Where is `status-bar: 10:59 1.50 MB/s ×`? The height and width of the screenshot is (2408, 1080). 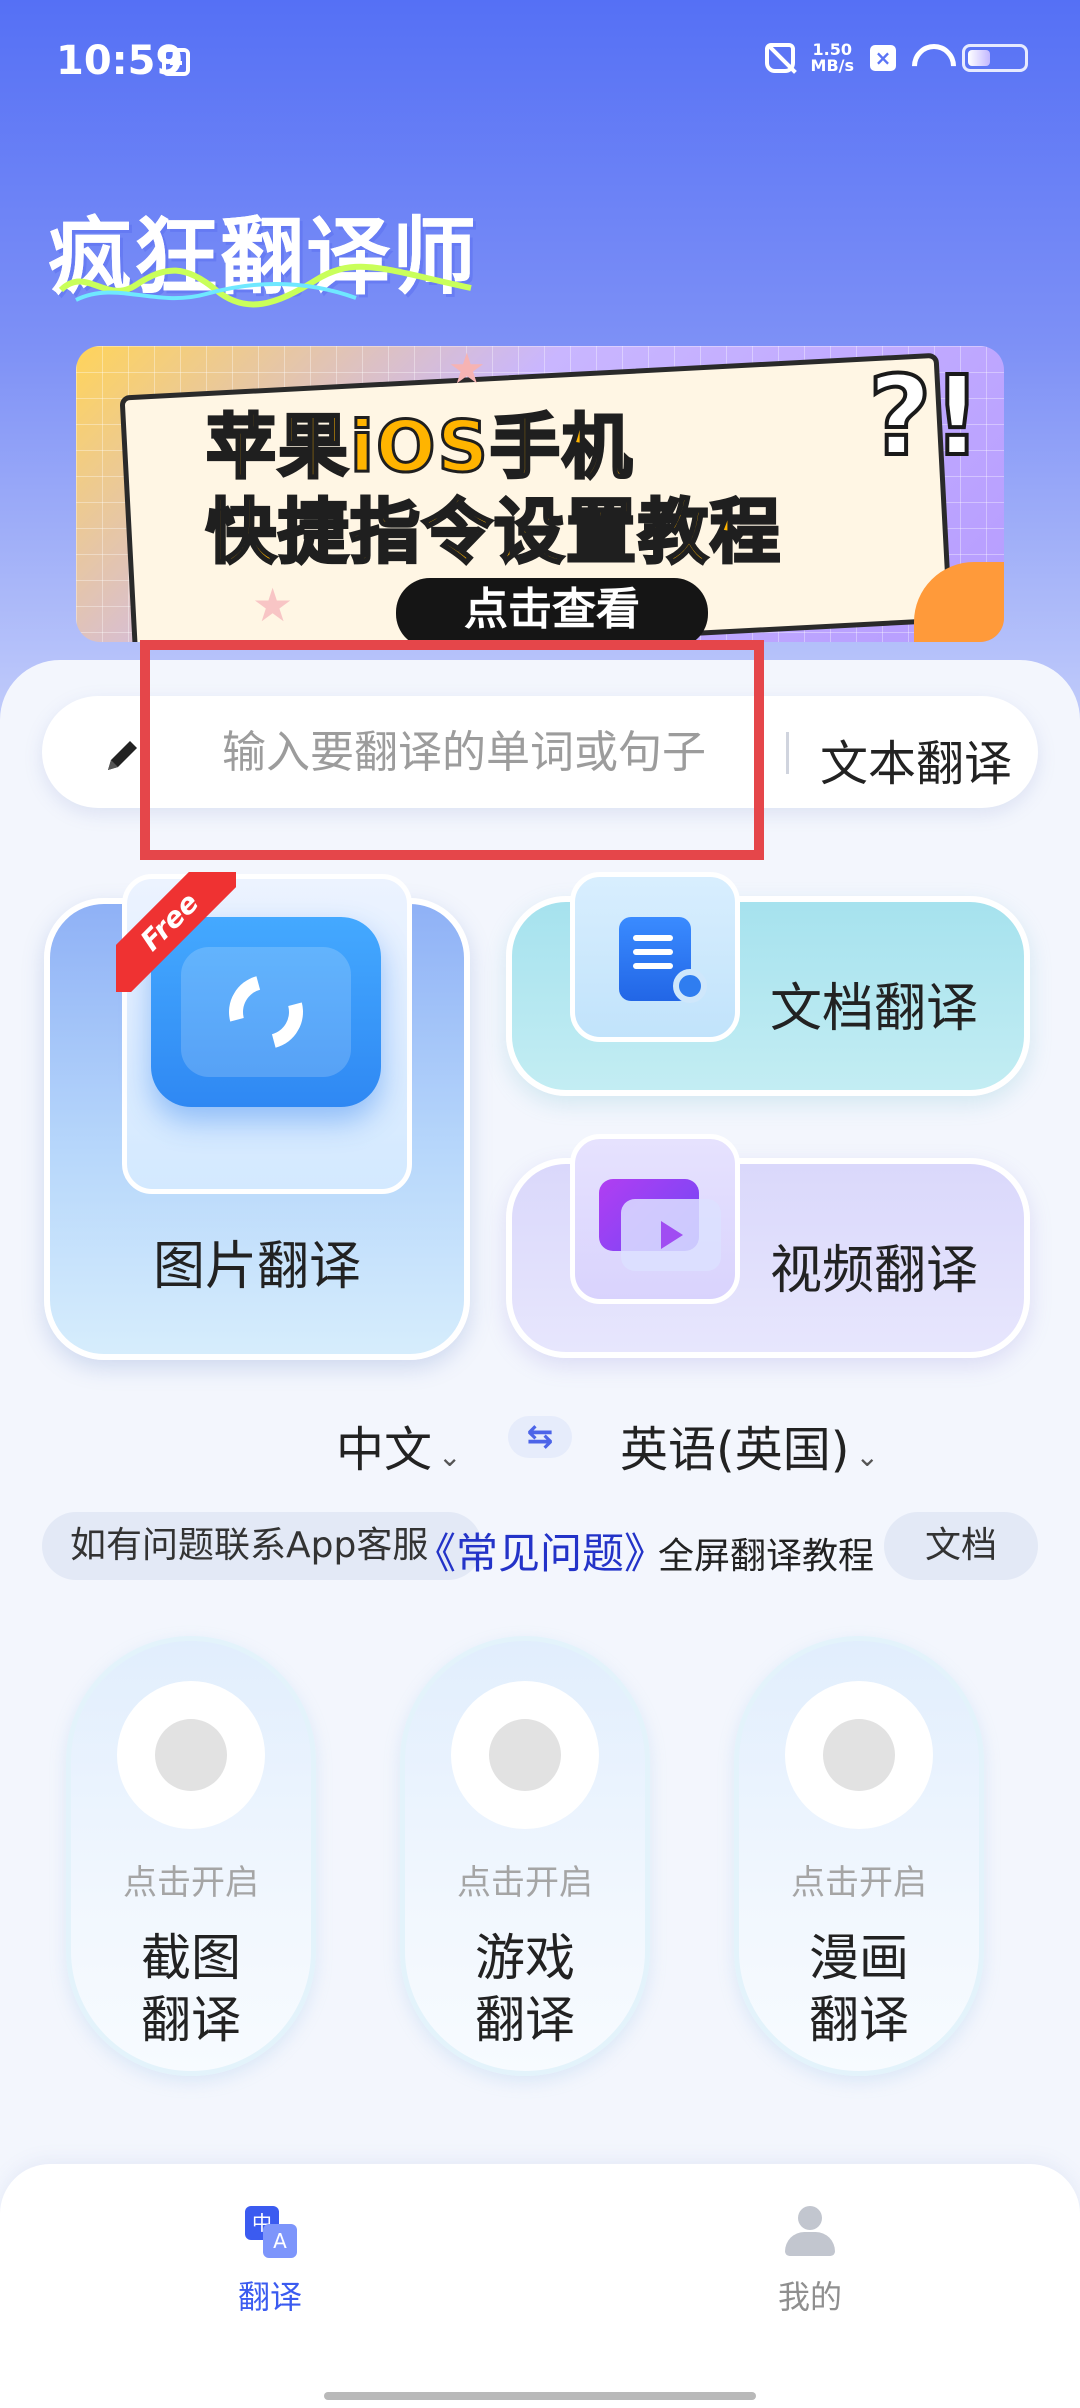
status-bar: 10:59 1.50 MB/s × is located at coordinates (540, 60).